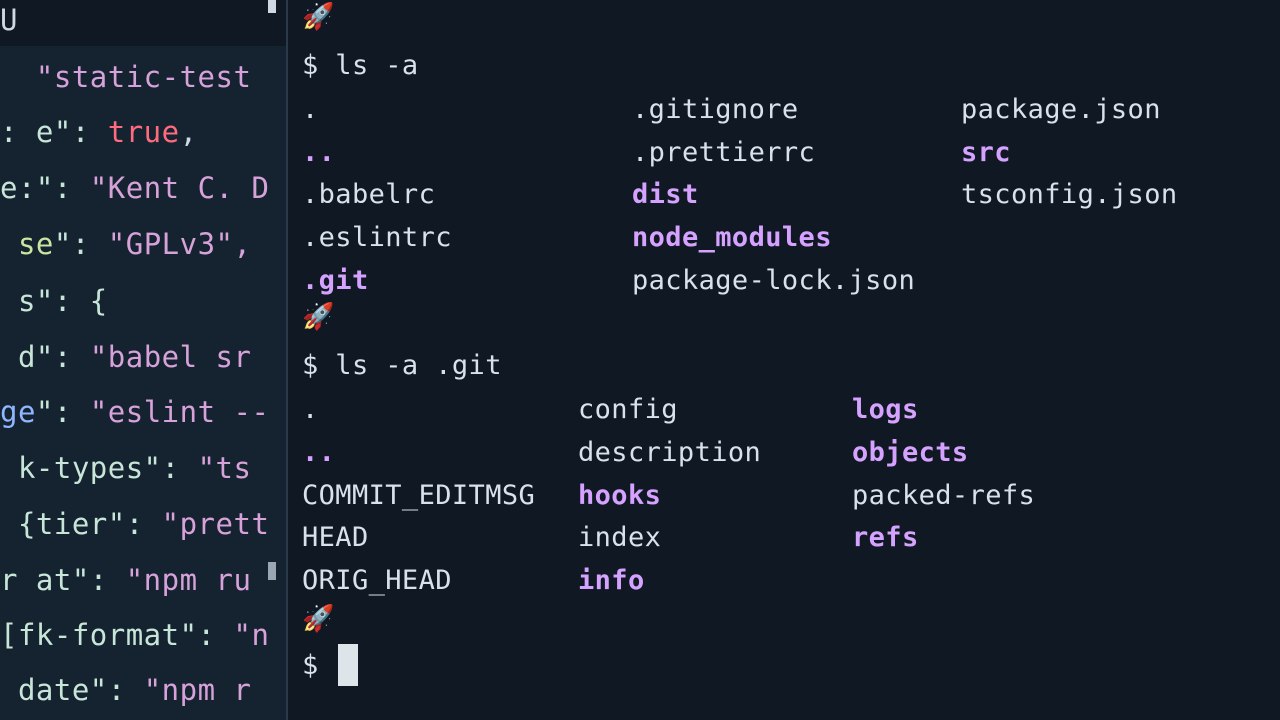 The image size is (1280, 720). I want to click on editor-token: U, so click(9, 20).